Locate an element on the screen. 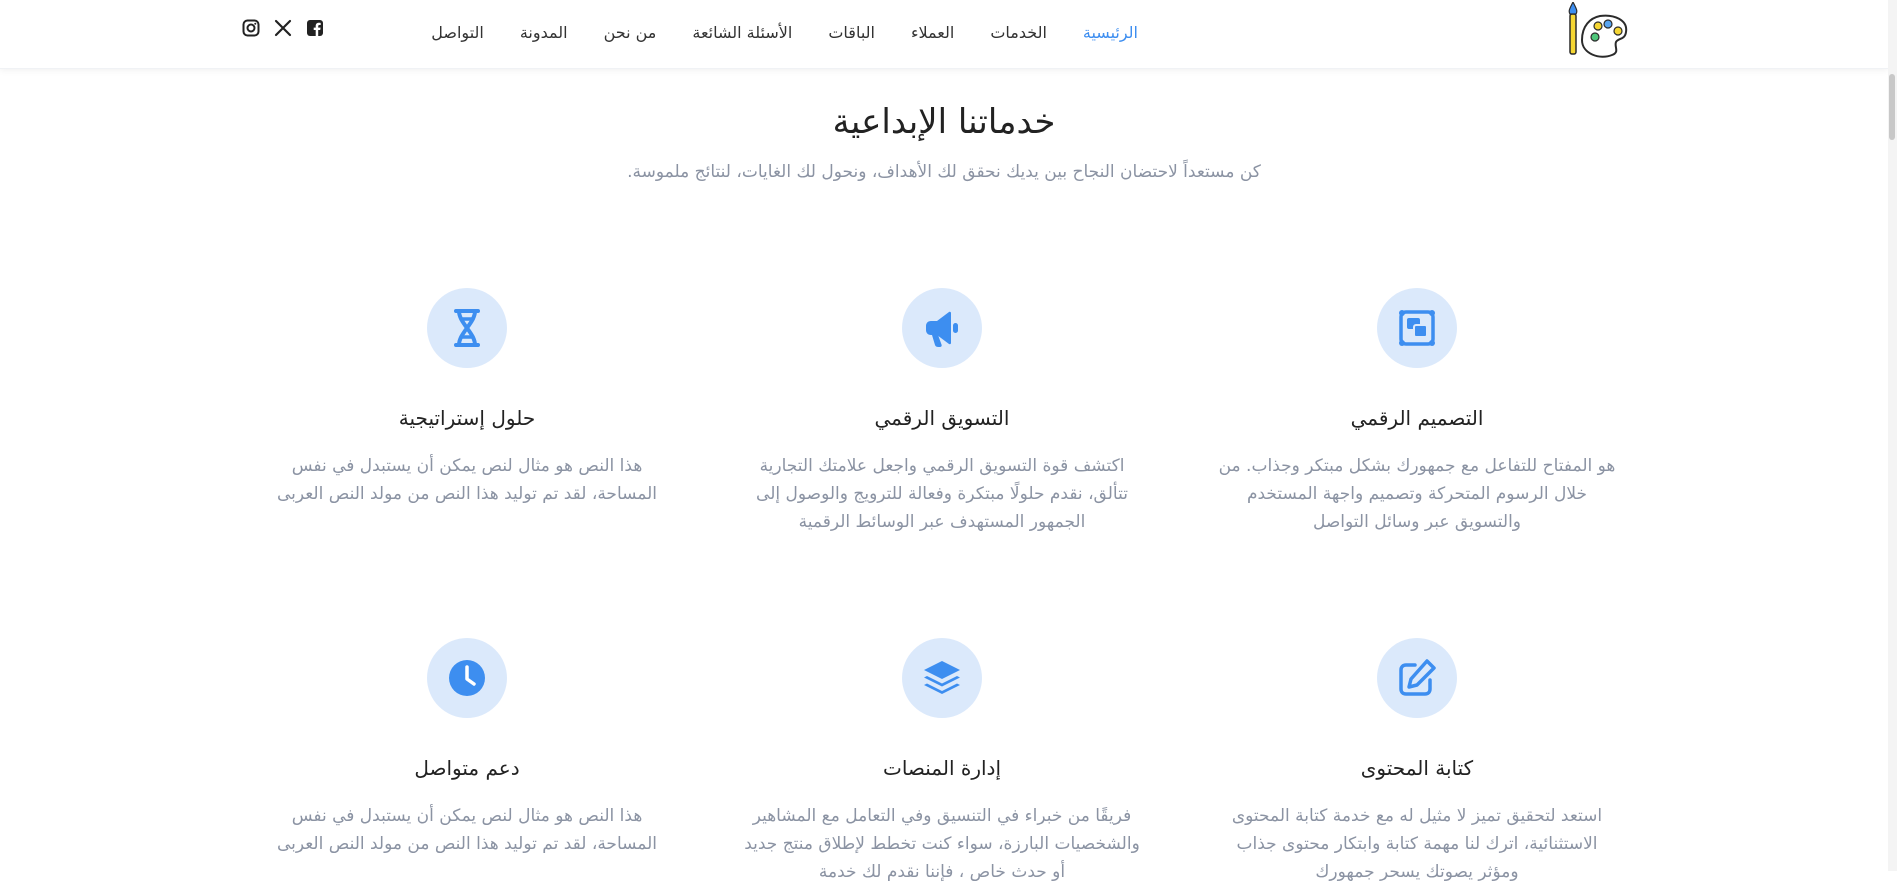 The height and width of the screenshot is (886, 1897). design-icon is located at coordinates (1417, 328).